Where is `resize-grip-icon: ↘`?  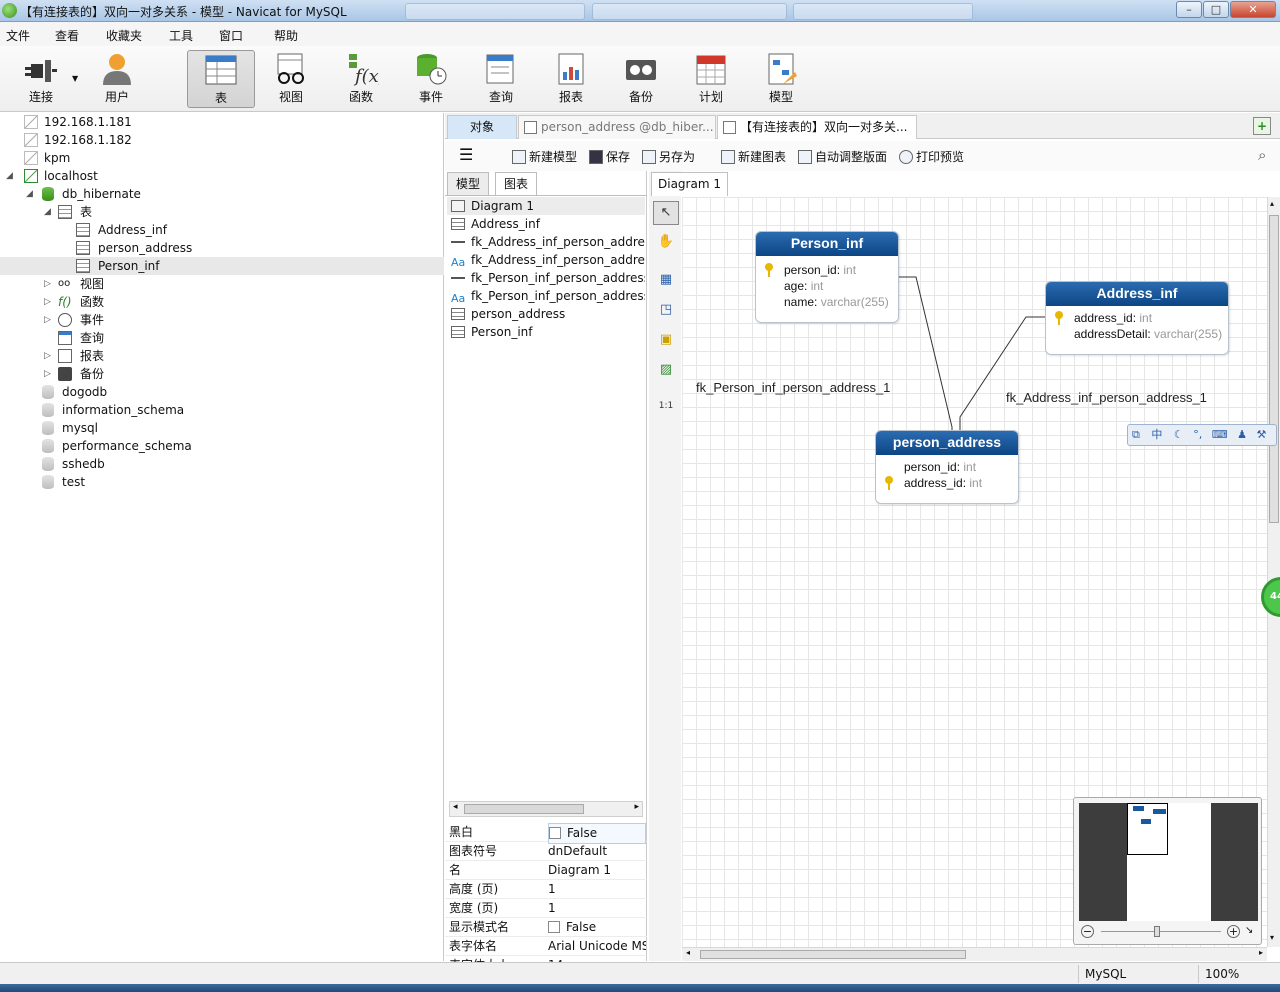
resize-grip-icon: ↘ is located at coordinates (1249, 930).